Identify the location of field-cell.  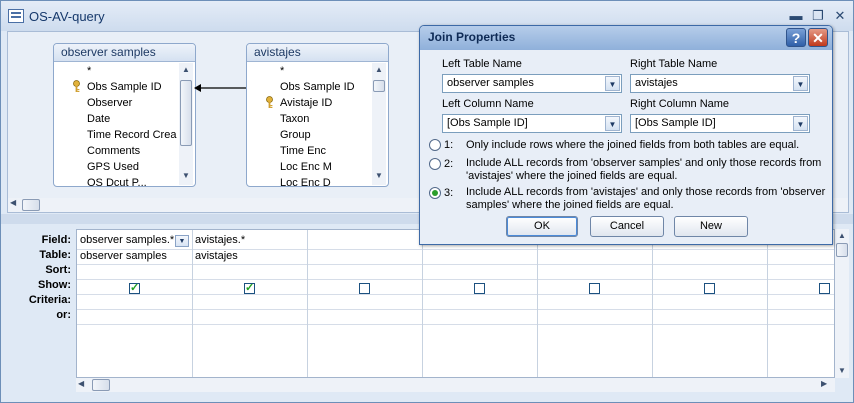
(364, 240).